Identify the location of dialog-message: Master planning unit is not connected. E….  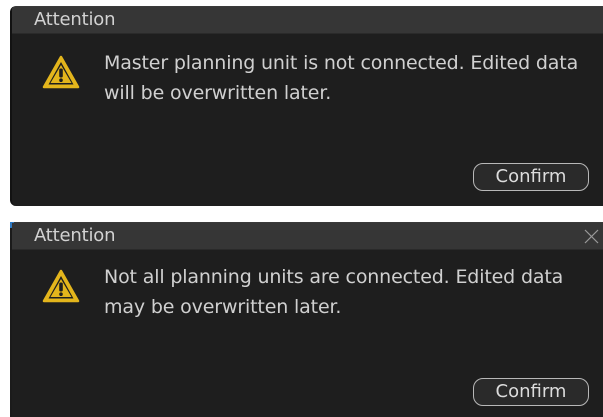
(341, 78).